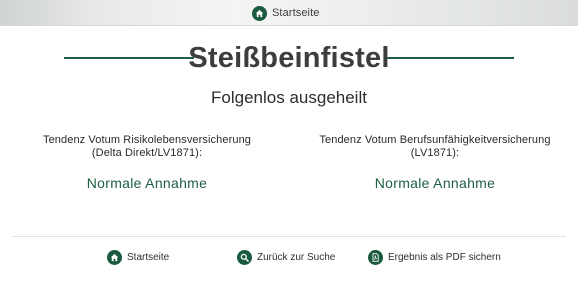  What do you see at coordinates (148, 257) in the screenshot?
I see `footer-home-label: Startseite` at bounding box center [148, 257].